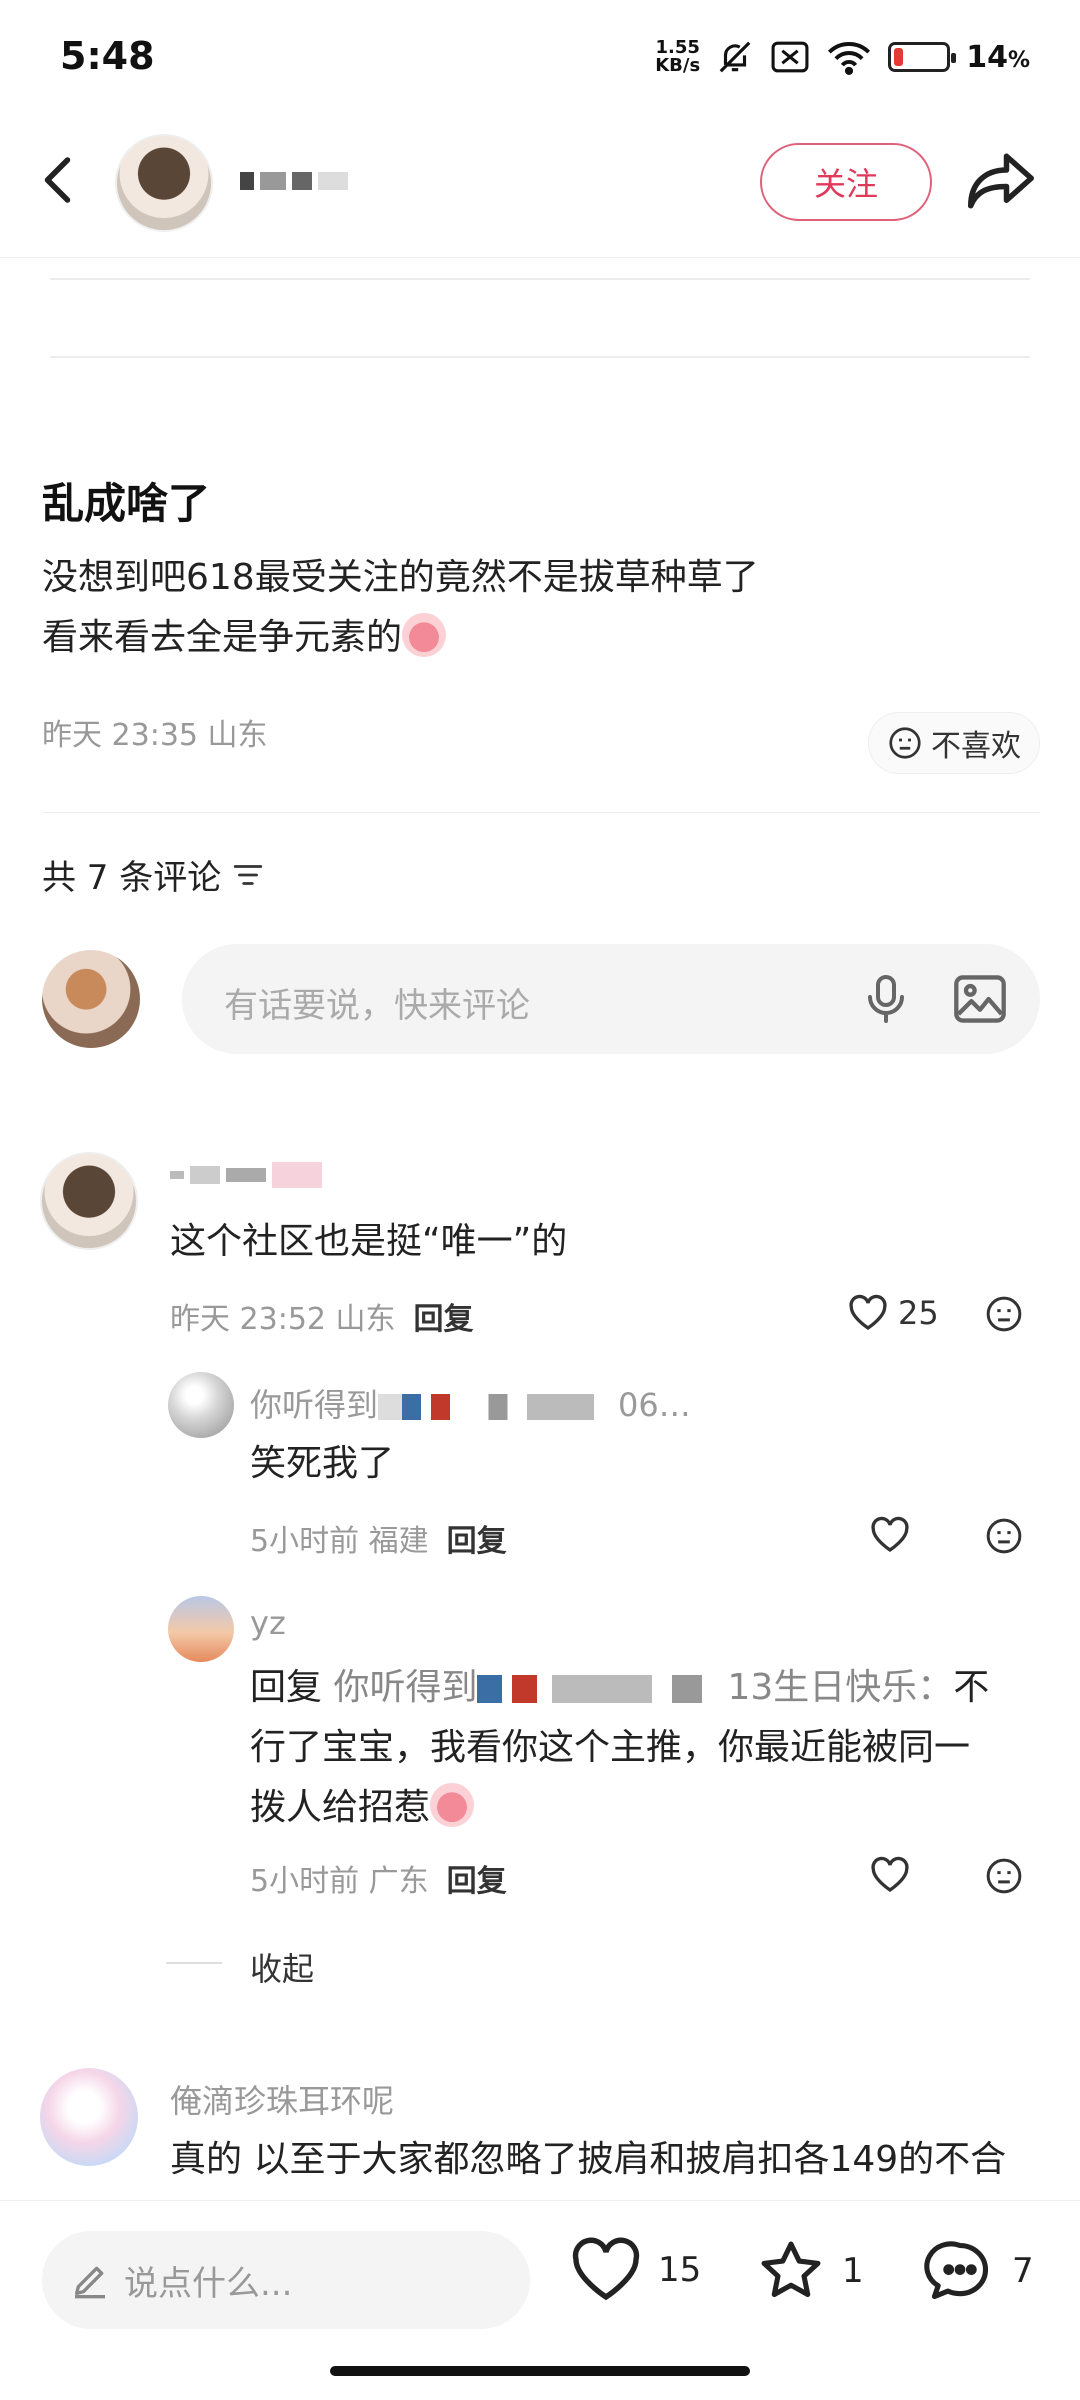 This screenshot has width=1080, height=2400. What do you see at coordinates (1023, 2271) in the screenshot?
I see `comment-total: 7` at bounding box center [1023, 2271].